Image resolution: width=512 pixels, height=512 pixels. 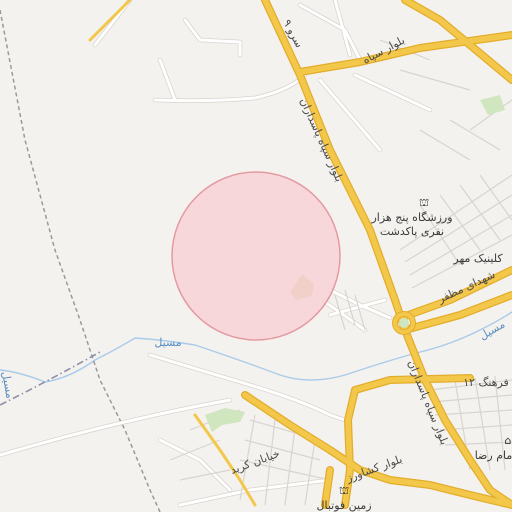 What do you see at coordinates (424, 202) in the screenshot?
I see `stadium-icon: ⛫` at bounding box center [424, 202].